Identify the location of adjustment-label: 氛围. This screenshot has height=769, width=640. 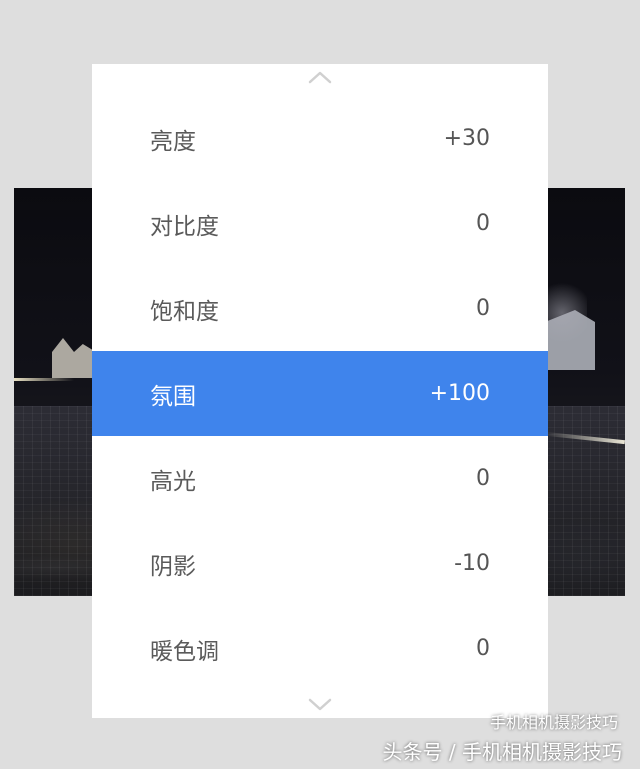
(173, 396).